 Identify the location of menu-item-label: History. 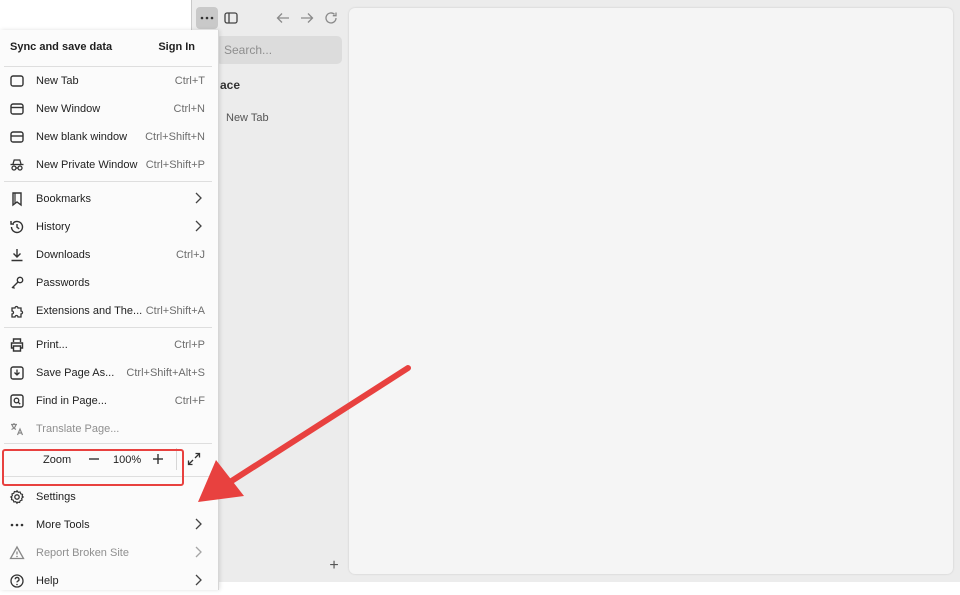
(53, 227).